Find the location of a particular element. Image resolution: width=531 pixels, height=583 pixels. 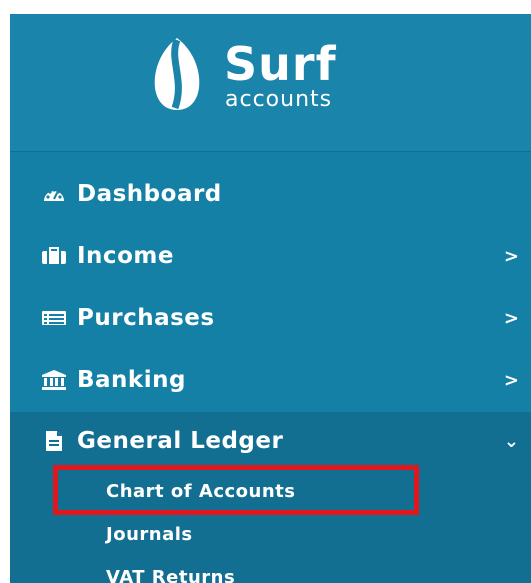

nav-label-banking: Banking is located at coordinates (131, 380).